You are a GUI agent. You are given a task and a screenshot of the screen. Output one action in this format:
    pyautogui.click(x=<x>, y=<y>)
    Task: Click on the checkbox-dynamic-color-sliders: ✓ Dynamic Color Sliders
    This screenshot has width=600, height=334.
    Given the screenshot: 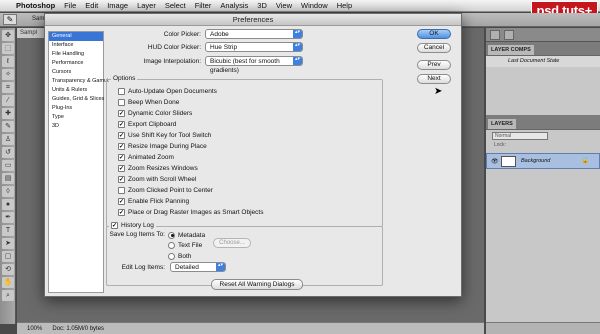 What is the action you would take?
    pyautogui.click(x=155, y=113)
    